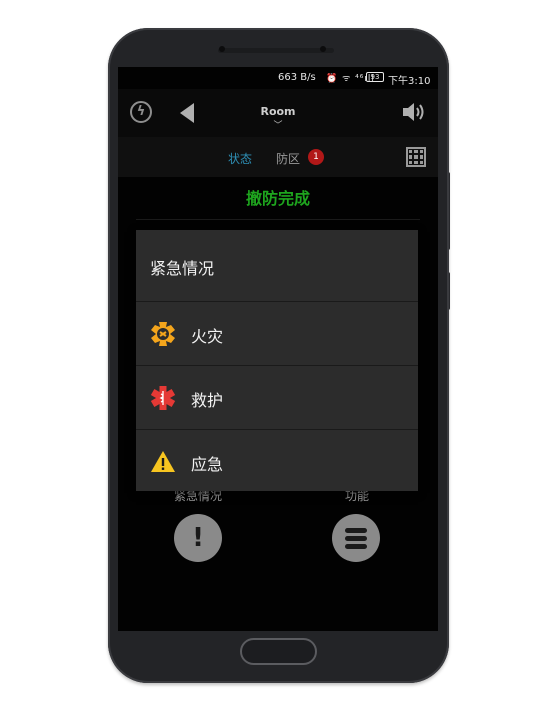 This screenshot has height=715, width=557. I want to click on grid-icon, so click(416, 157).